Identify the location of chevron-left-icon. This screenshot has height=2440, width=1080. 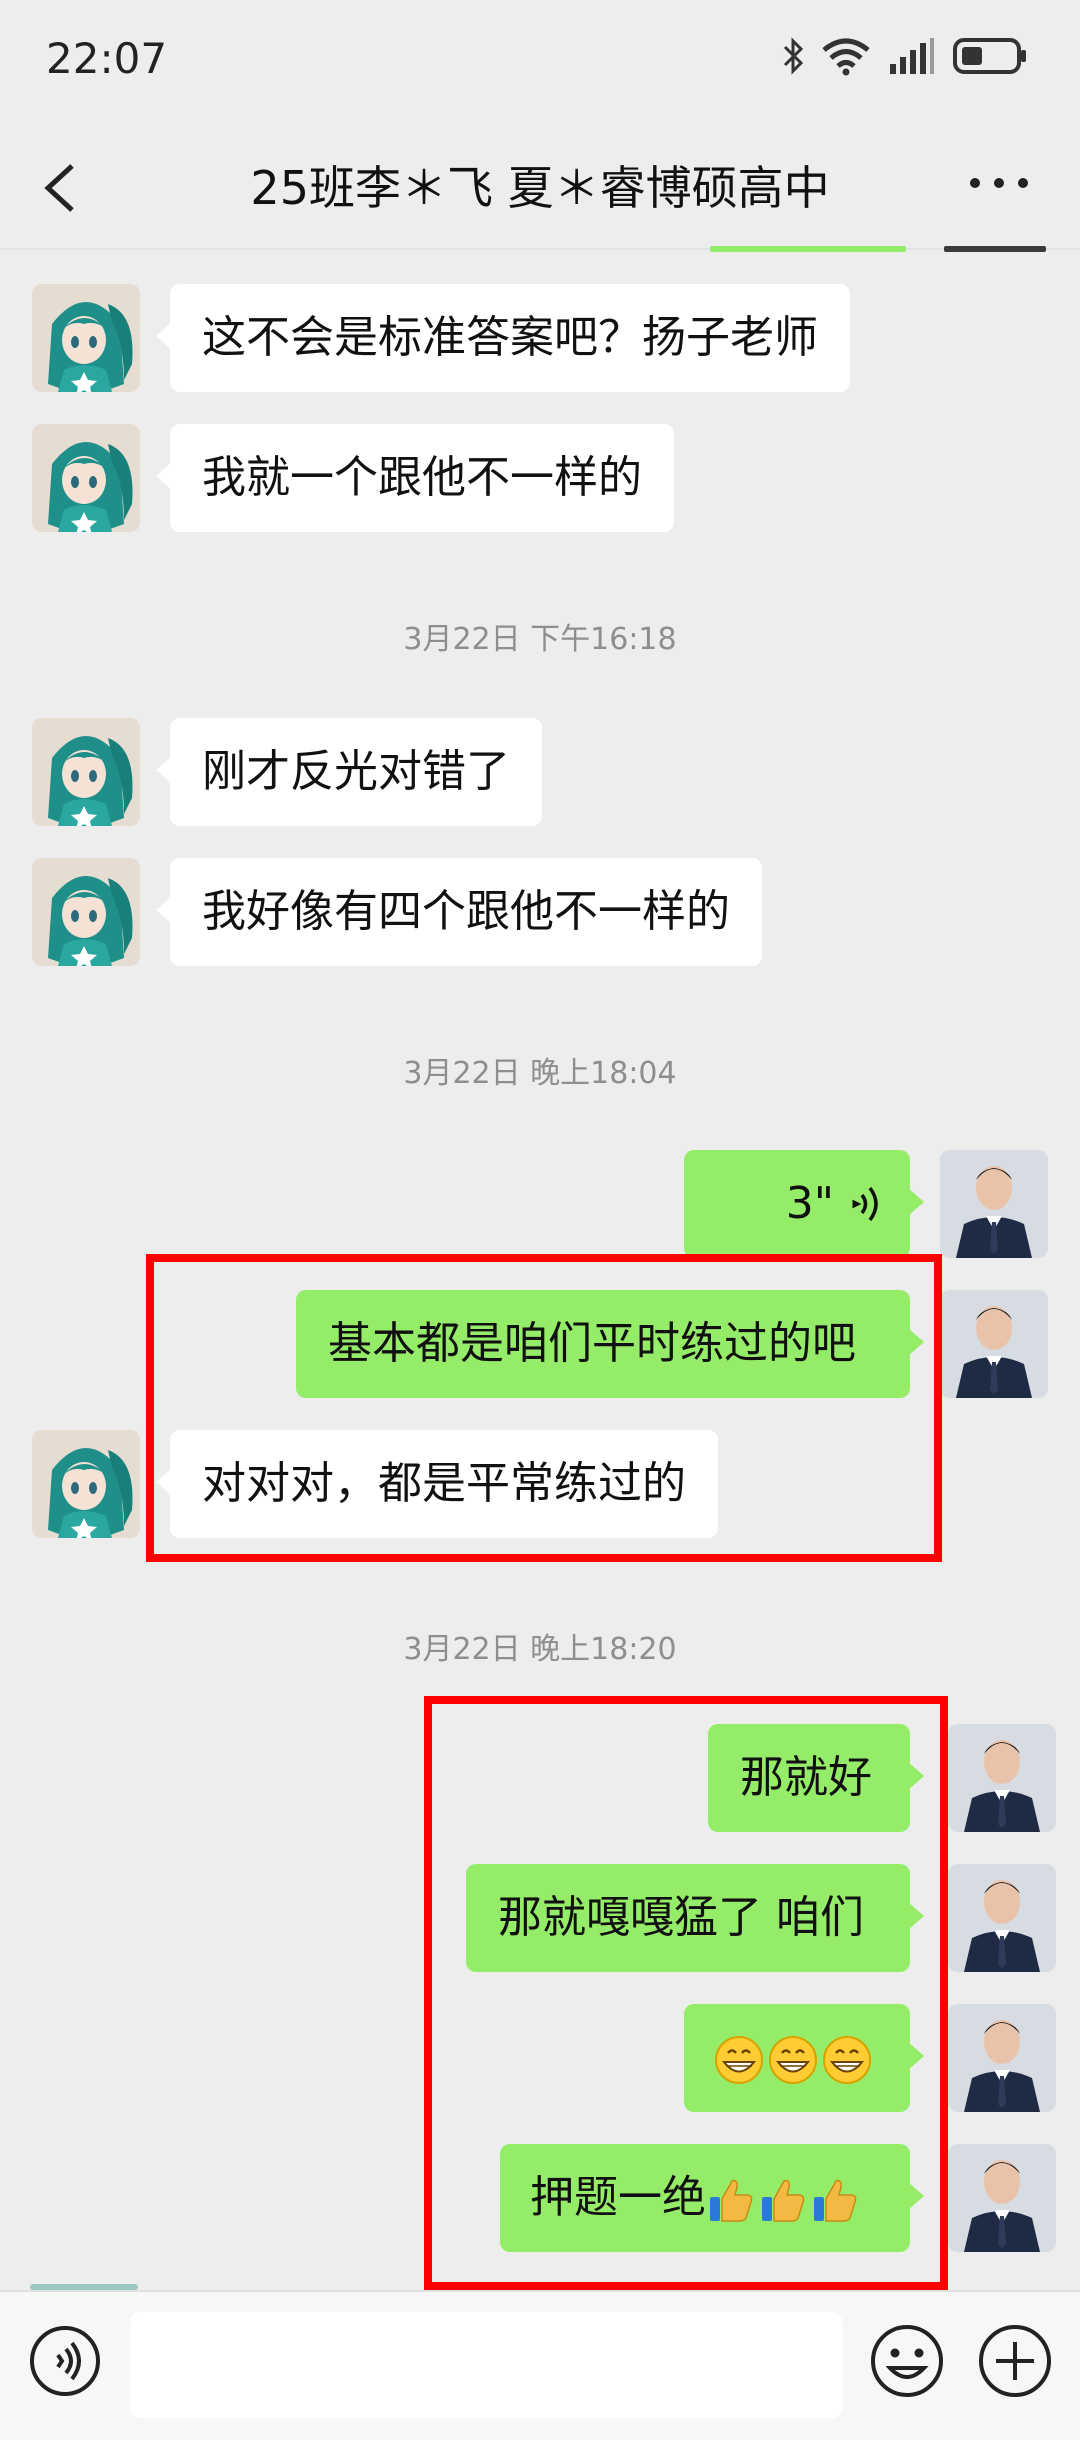
(59, 188).